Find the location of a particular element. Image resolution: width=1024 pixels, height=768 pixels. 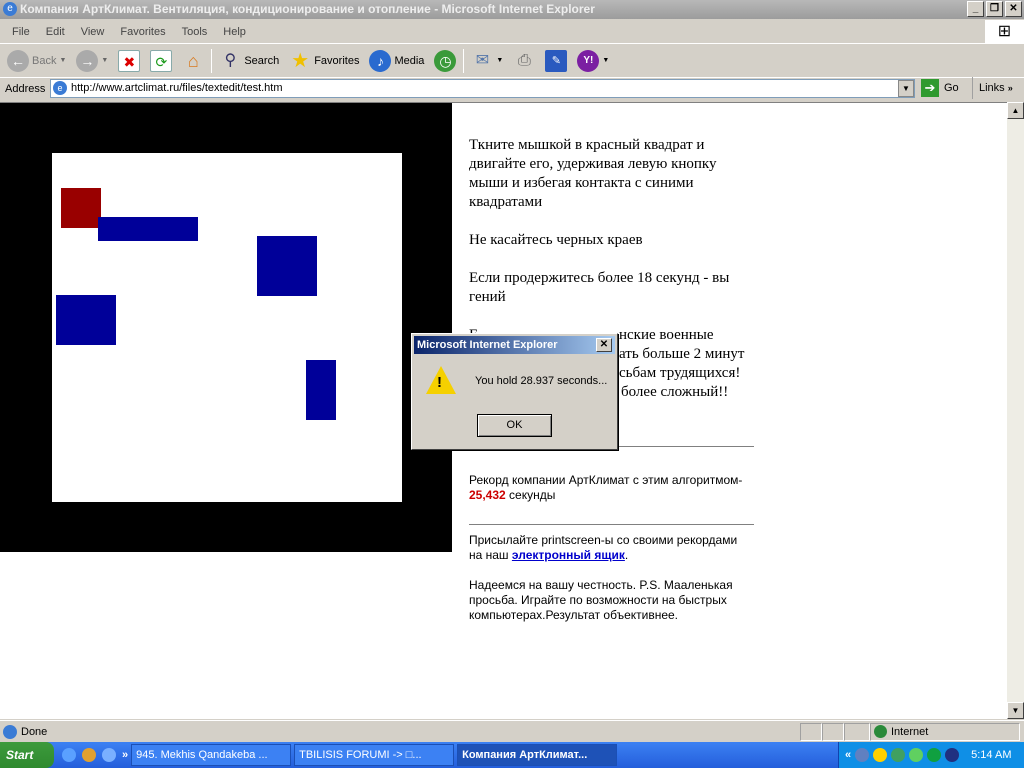

forward-button: → ▼ is located at coordinates (92, 61).